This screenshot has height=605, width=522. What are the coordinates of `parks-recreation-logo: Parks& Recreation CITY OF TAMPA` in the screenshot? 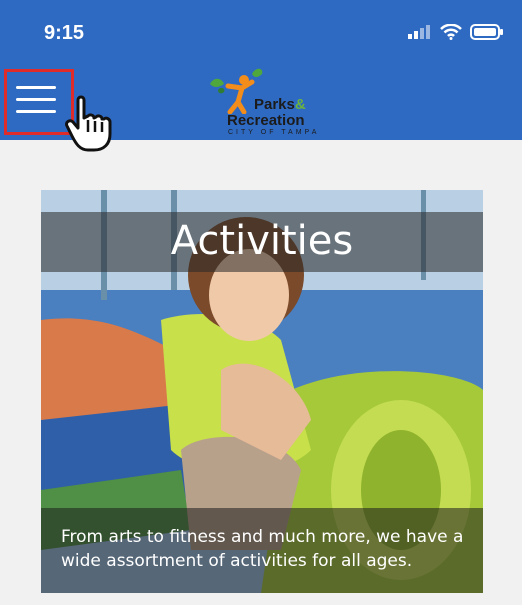 It's located at (266, 102).